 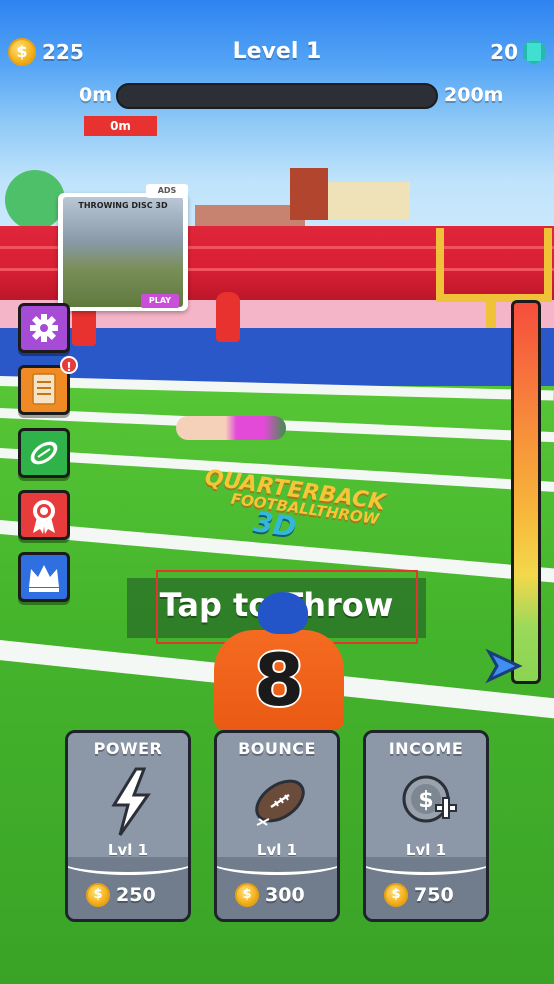 I want to click on coin-plus-icon: $, so click(x=429, y=799).